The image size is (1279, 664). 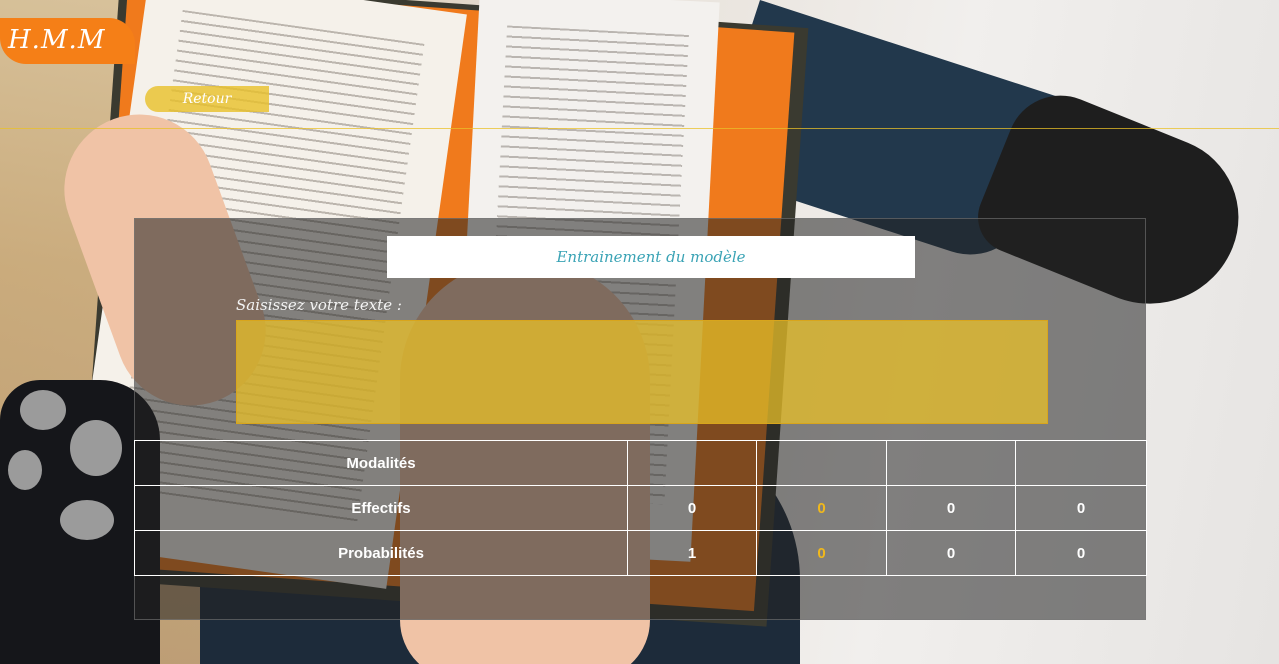 I want to click on logo-text: H.M.M, so click(x=57, y=40).